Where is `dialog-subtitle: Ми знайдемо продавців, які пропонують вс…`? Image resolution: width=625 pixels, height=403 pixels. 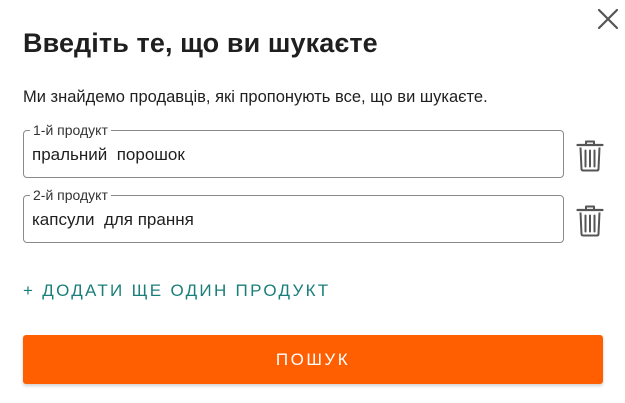
dialog-subtitle: Ми знайдемо продавців, які пропонують вс… is located at coordinates (255, 97).